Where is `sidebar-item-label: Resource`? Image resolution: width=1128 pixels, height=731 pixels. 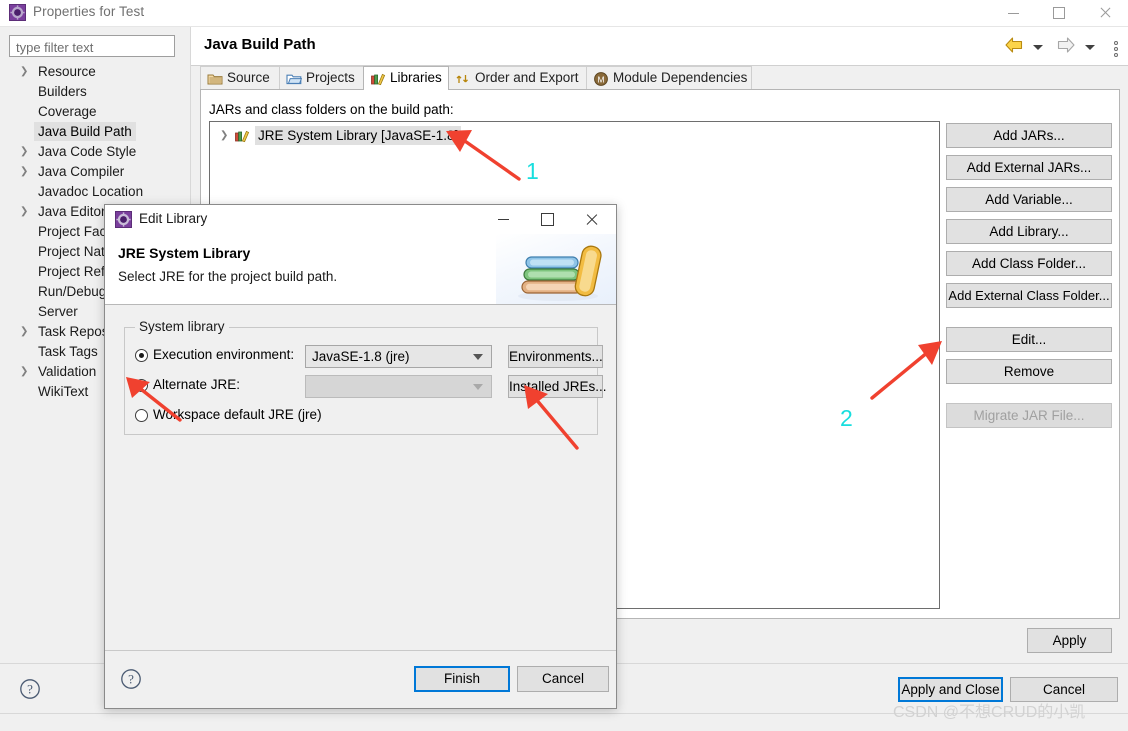 sidebar-item-label: Resource is located at coordinates (67, 71).